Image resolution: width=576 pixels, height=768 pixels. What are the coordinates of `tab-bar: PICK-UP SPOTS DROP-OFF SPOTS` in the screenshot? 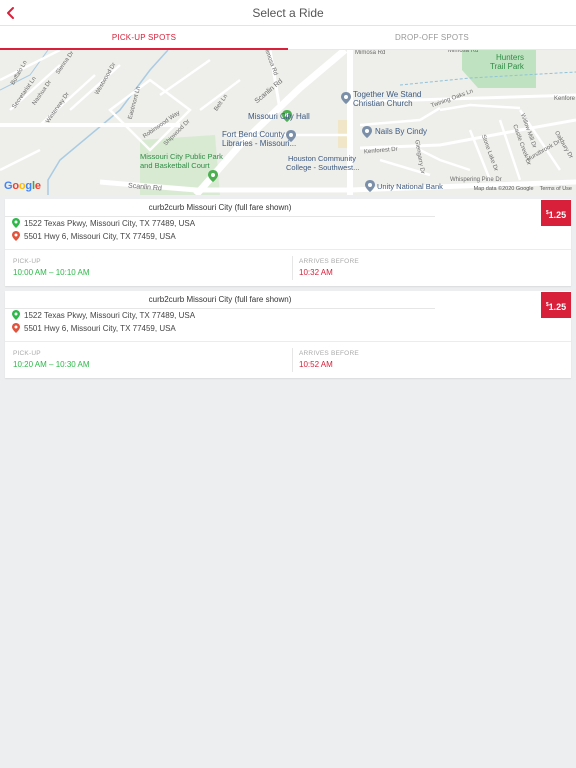 It's located at (288, 38).